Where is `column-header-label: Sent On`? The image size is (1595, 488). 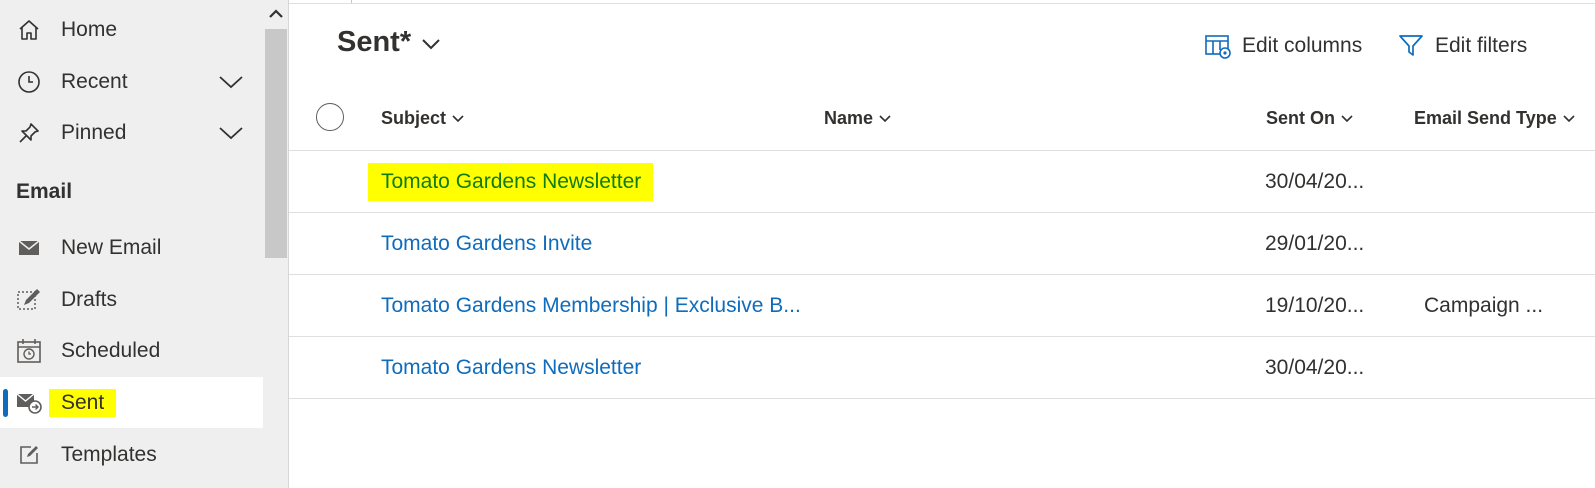 column-header-label: Sent On is located at coordinates (1301, 118).